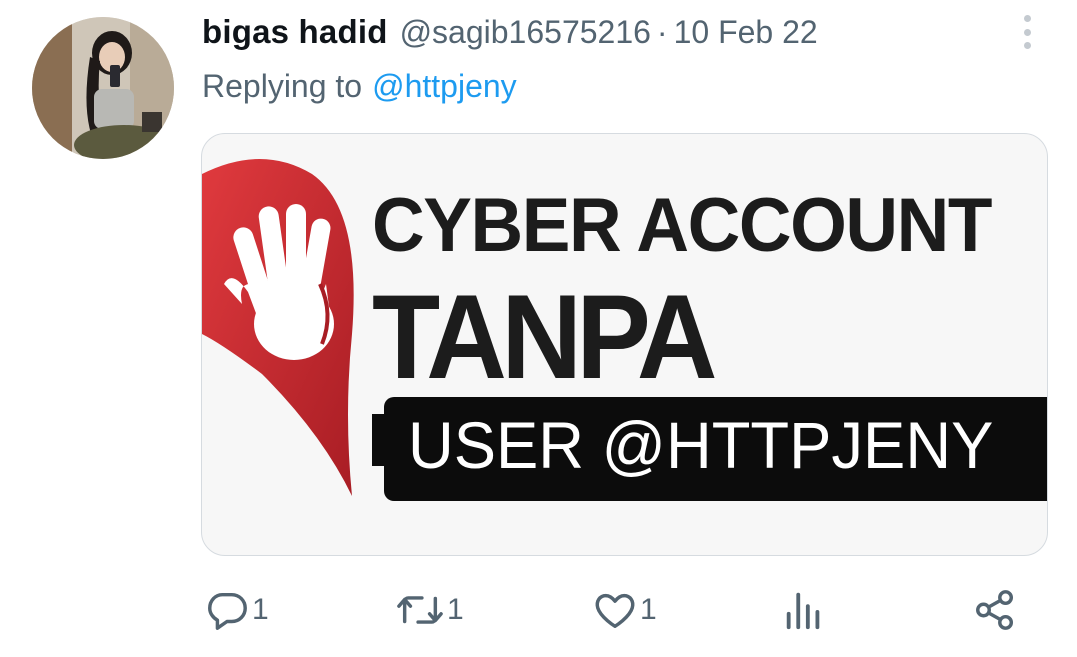 The height and width of the screenshot is (657, 1077). What do you see at coordinates (444, 86) in the screenshot?
I see `replying-to-handle: @httpjeny` at bounding box center [444, 86].